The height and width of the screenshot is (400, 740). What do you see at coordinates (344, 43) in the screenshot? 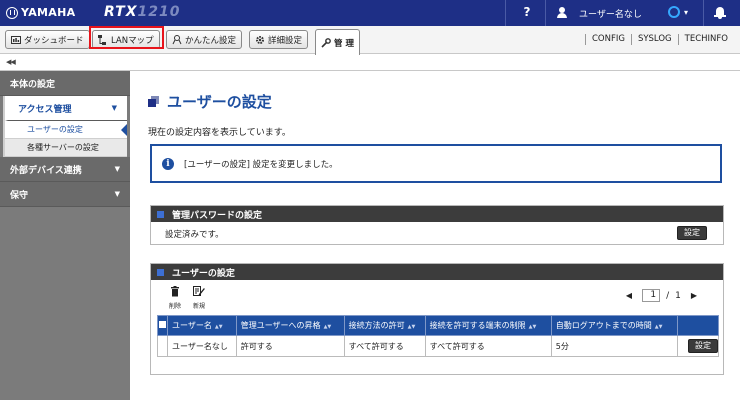
I see `tab-label: 管 理` at bounding box center [344, 43].